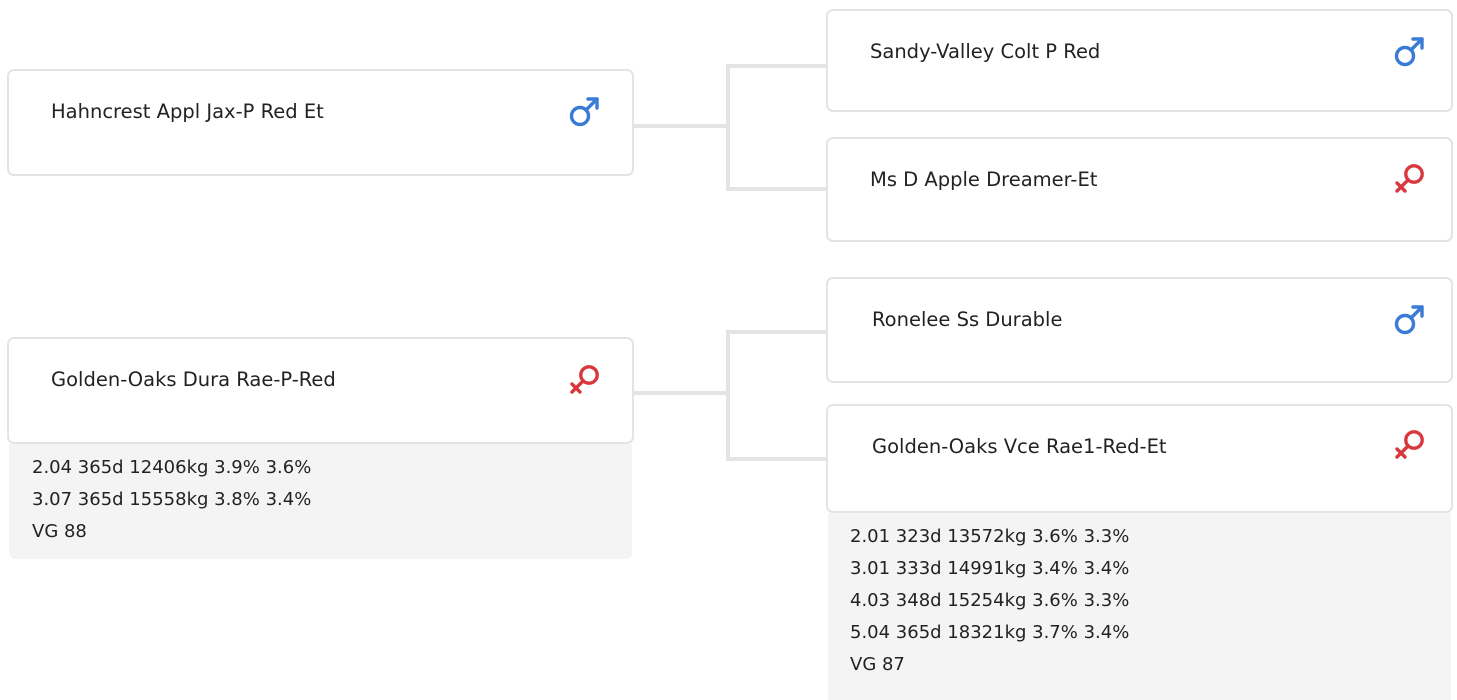 Image resolution: width=1457 pixels, height=700 pixels. I want to click on record-line: 2.01 323d 13572kg 3.6% 3.3%, so click(990, 536).